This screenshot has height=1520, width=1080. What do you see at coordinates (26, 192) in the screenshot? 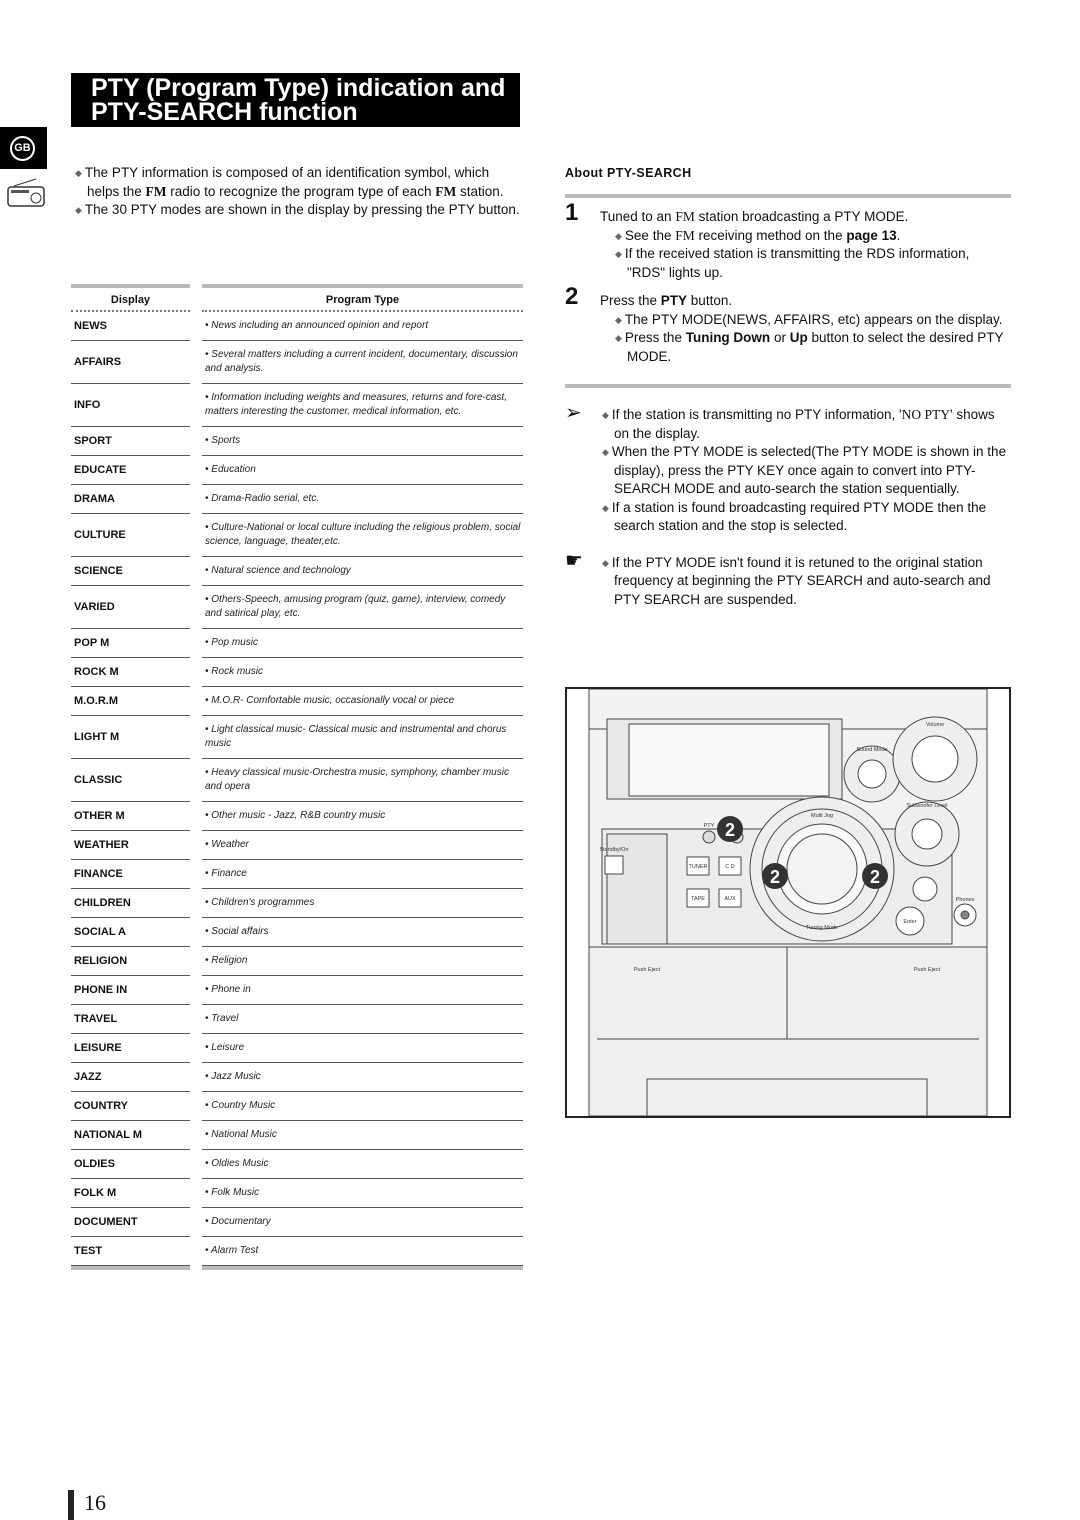
I see `radio-icon` at bounding box center [26, 192].